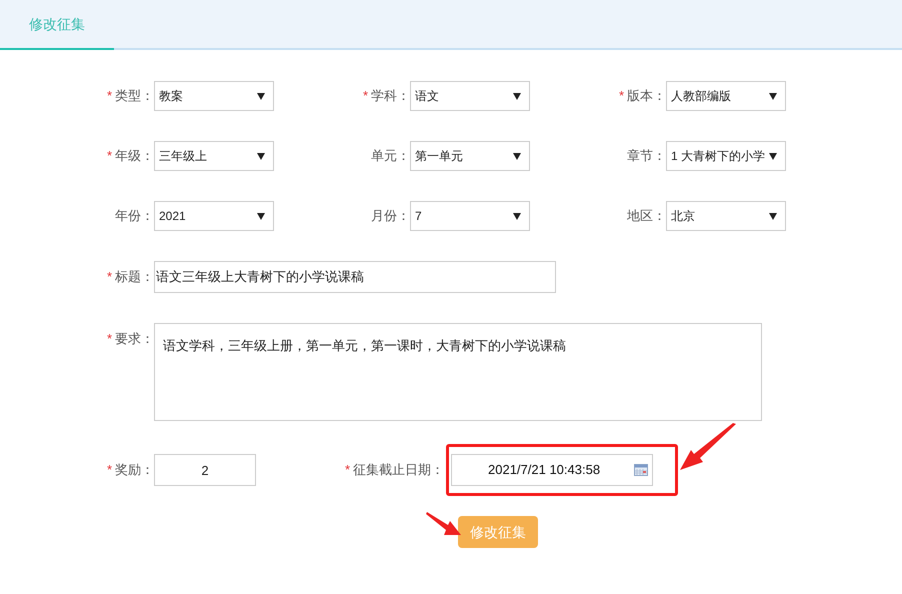 This screenshot has width=902, height=594. What do you see at coordinates (726, 156) in the screenshot?
I see `dropdown: 1 大青树下的小学` at bounding box center [726, 156].